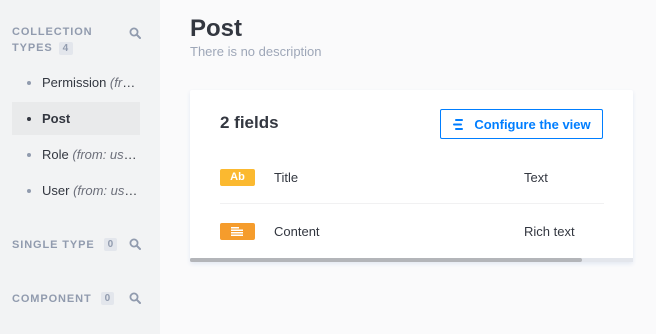 This screenshot has width=656, height=334. I want to click on collection-types-title-2: TYPES, so click(32, 48).